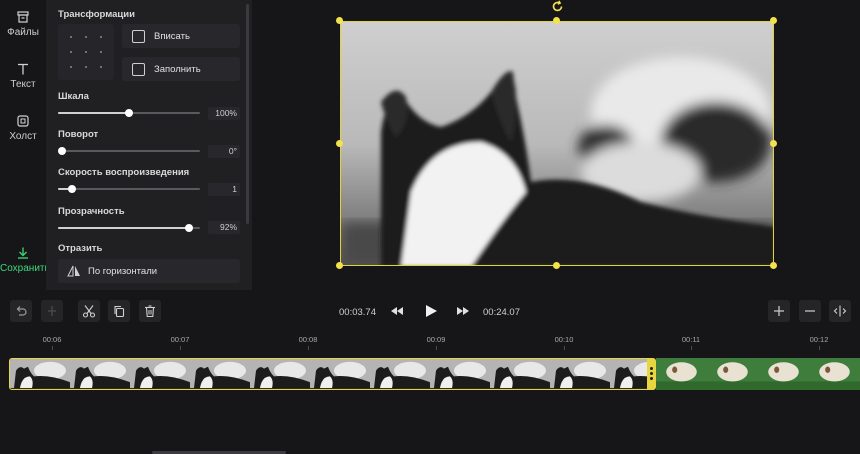 This screenshot has height=454, width=860. Describe the element at coordinates (172, 36) in the screenshot. I see `fit-label: Вписать` at that location.